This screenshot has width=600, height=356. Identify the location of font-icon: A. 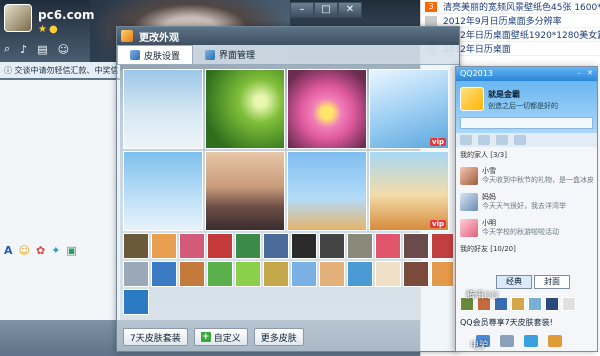
(8, 250).